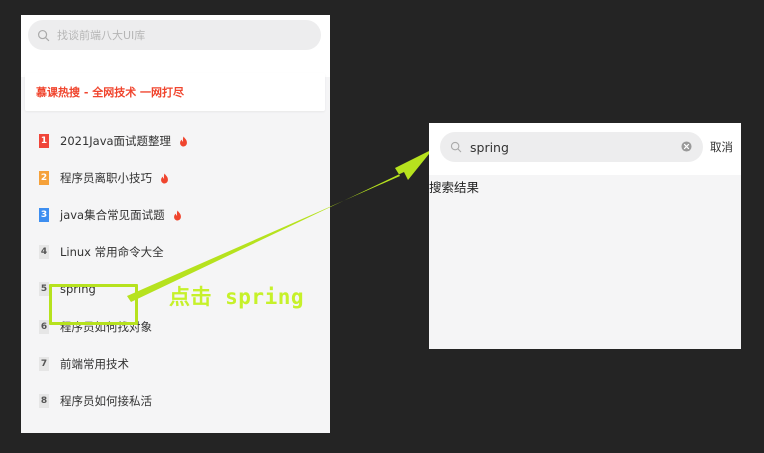  What do you see at coordinates (101, 35) in the screenshot?
I see `search-placeholder: 找谈前端八大UI库` at bounding box center [101, 35].